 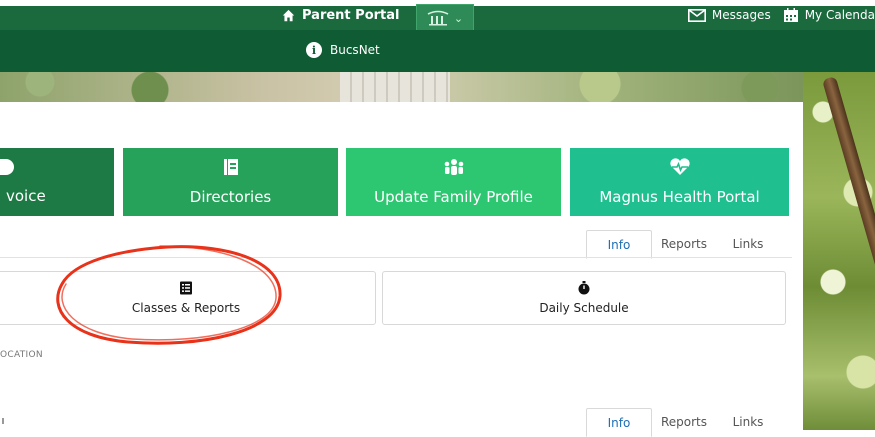 I want to click on family-icon, so click(x=453, y=167).